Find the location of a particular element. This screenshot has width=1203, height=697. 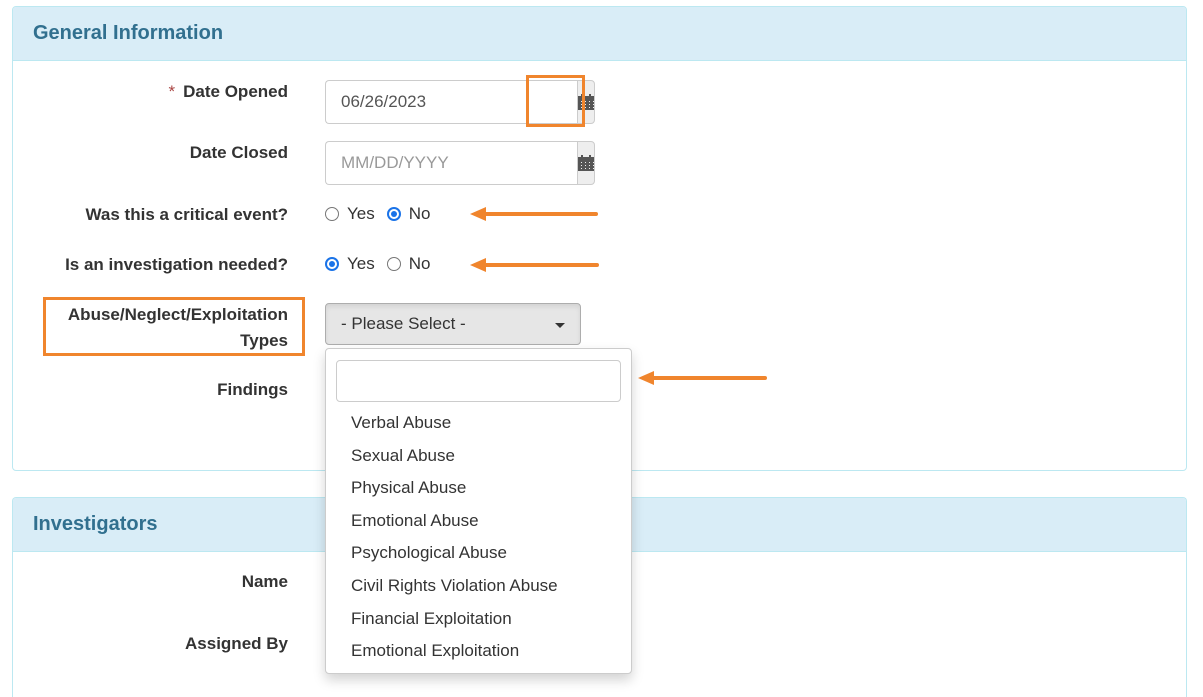

required-marker: * is located at coordinates (172, 91).